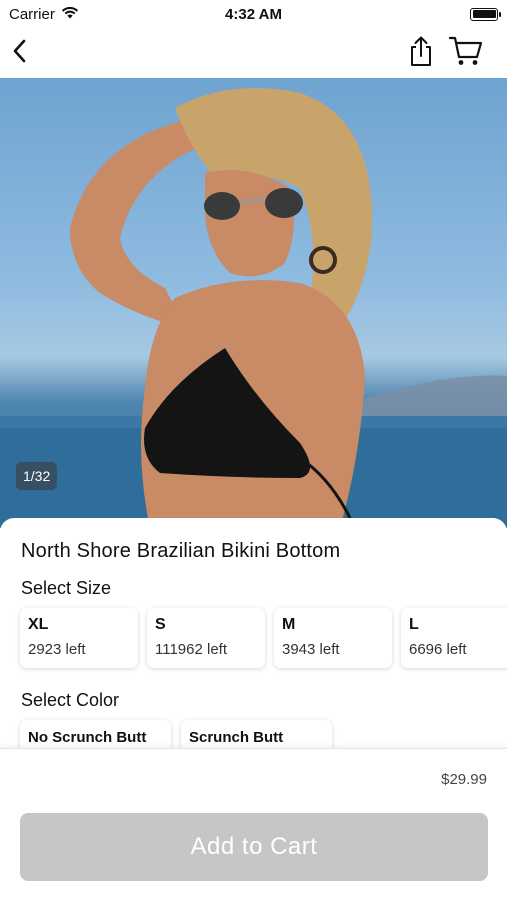  I want to click on size-option-m: M 3943 left, so click(333, 638).